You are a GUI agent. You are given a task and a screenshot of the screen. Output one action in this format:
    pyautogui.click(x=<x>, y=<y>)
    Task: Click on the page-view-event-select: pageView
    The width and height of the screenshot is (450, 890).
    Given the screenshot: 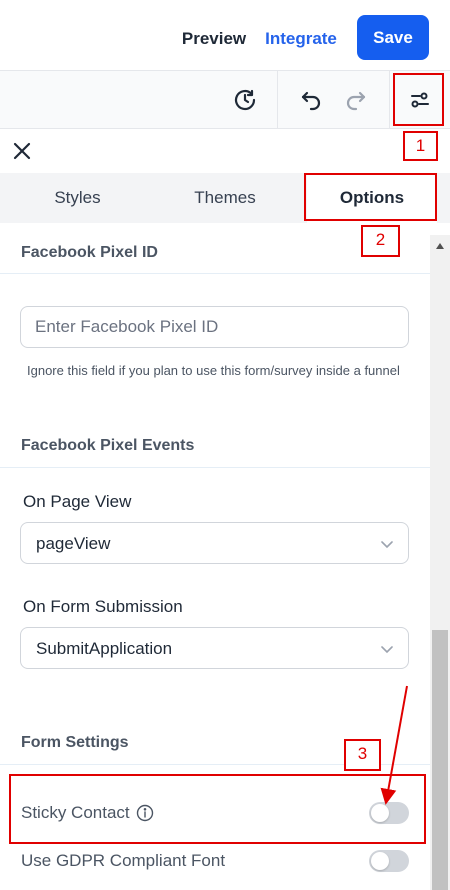 What is the action you would take?
    pyautogui.click(x=214, y=543)
    